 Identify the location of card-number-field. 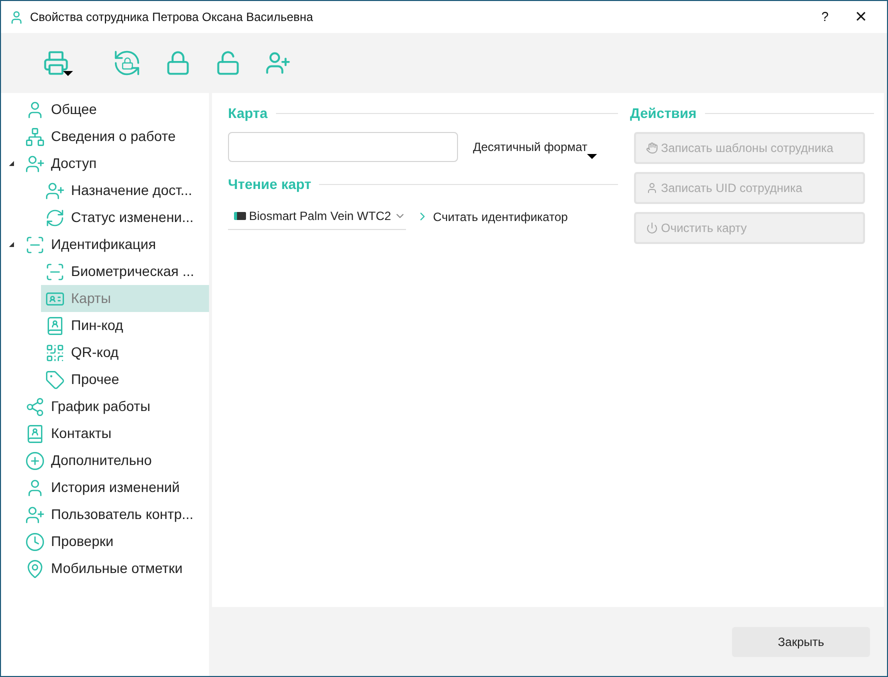
(343, 147).